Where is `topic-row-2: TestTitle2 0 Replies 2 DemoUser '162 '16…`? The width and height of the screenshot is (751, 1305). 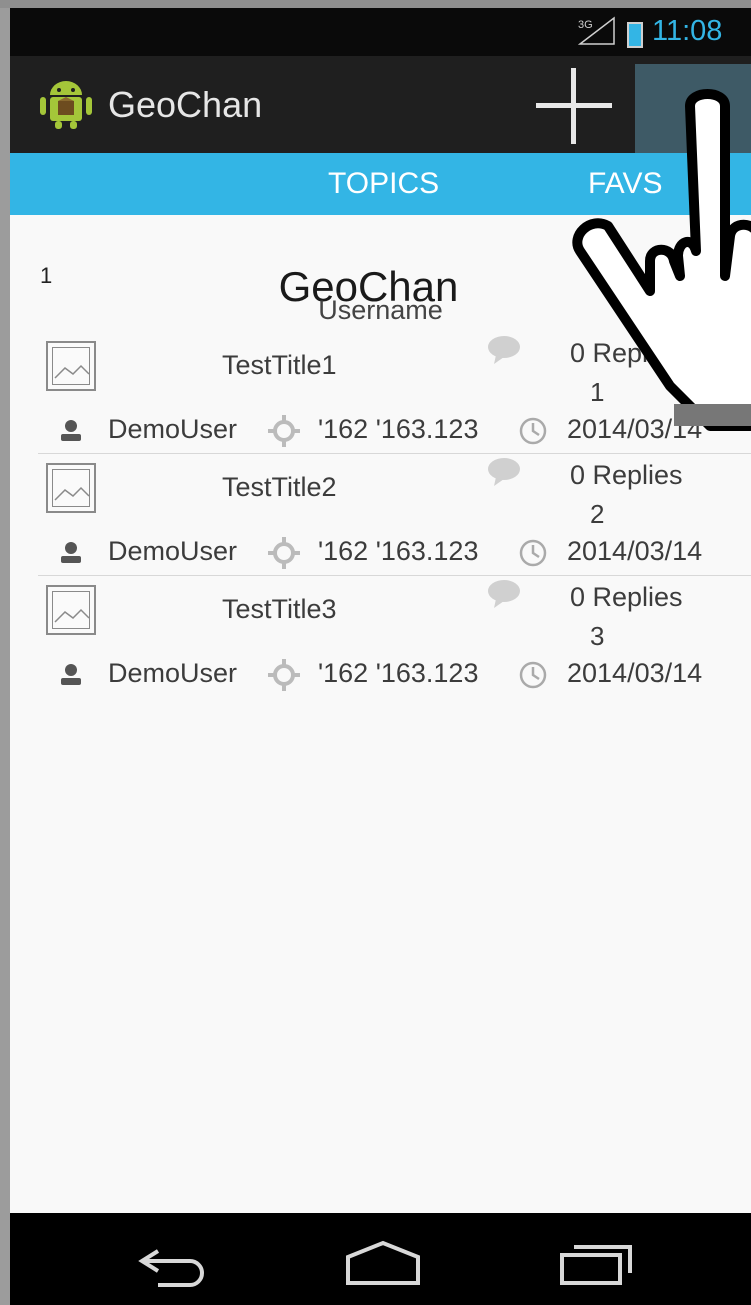
topic-row-2: TestTitle2 0 Replies 2 DemoUser '162 '16… is located at coordinates (394, 516).